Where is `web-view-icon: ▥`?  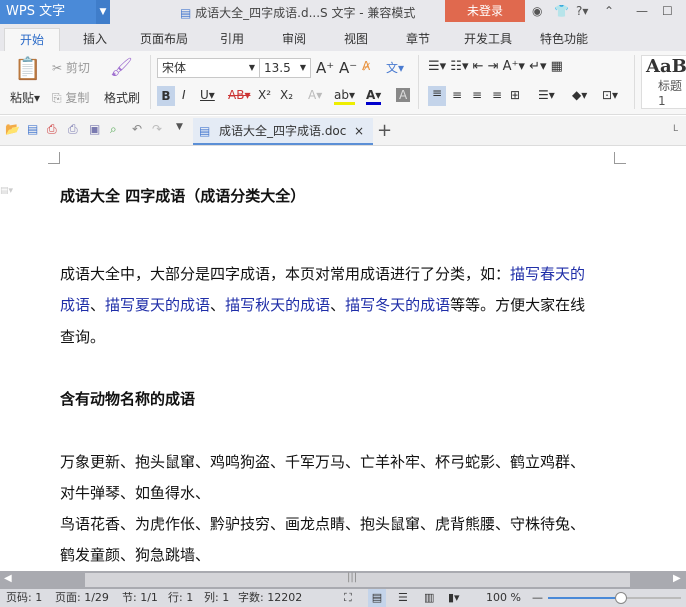 web-view-icon: ▥ is located at coordinates (429, 598).